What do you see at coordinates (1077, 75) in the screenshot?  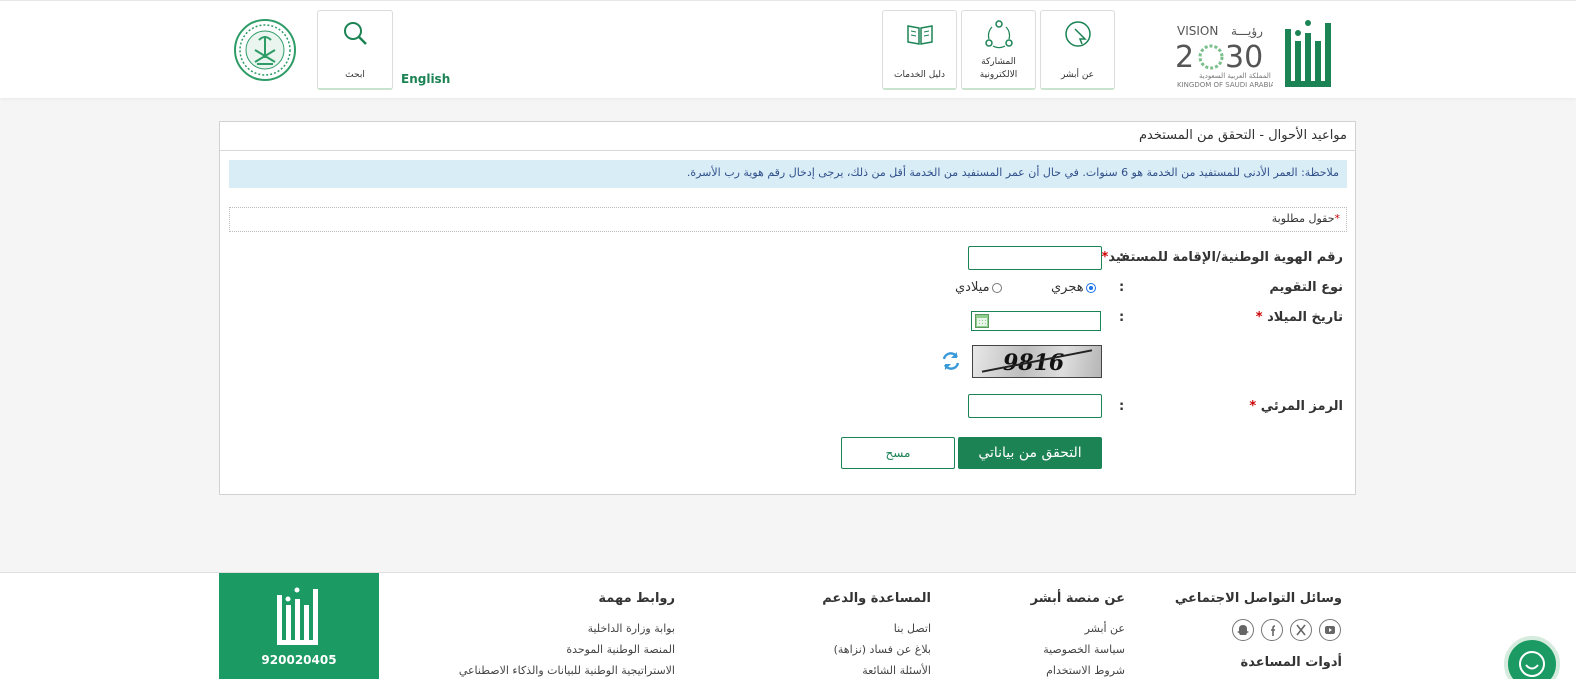 I see `nav-about-label: عن أبشر` at bounding box center [1077, 75].